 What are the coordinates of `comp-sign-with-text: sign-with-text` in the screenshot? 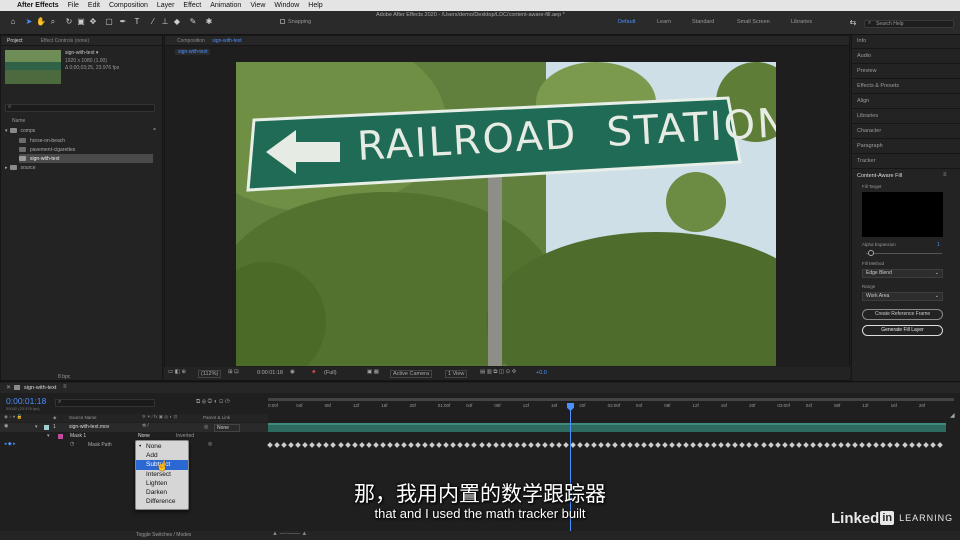 It's located at (86, 158).